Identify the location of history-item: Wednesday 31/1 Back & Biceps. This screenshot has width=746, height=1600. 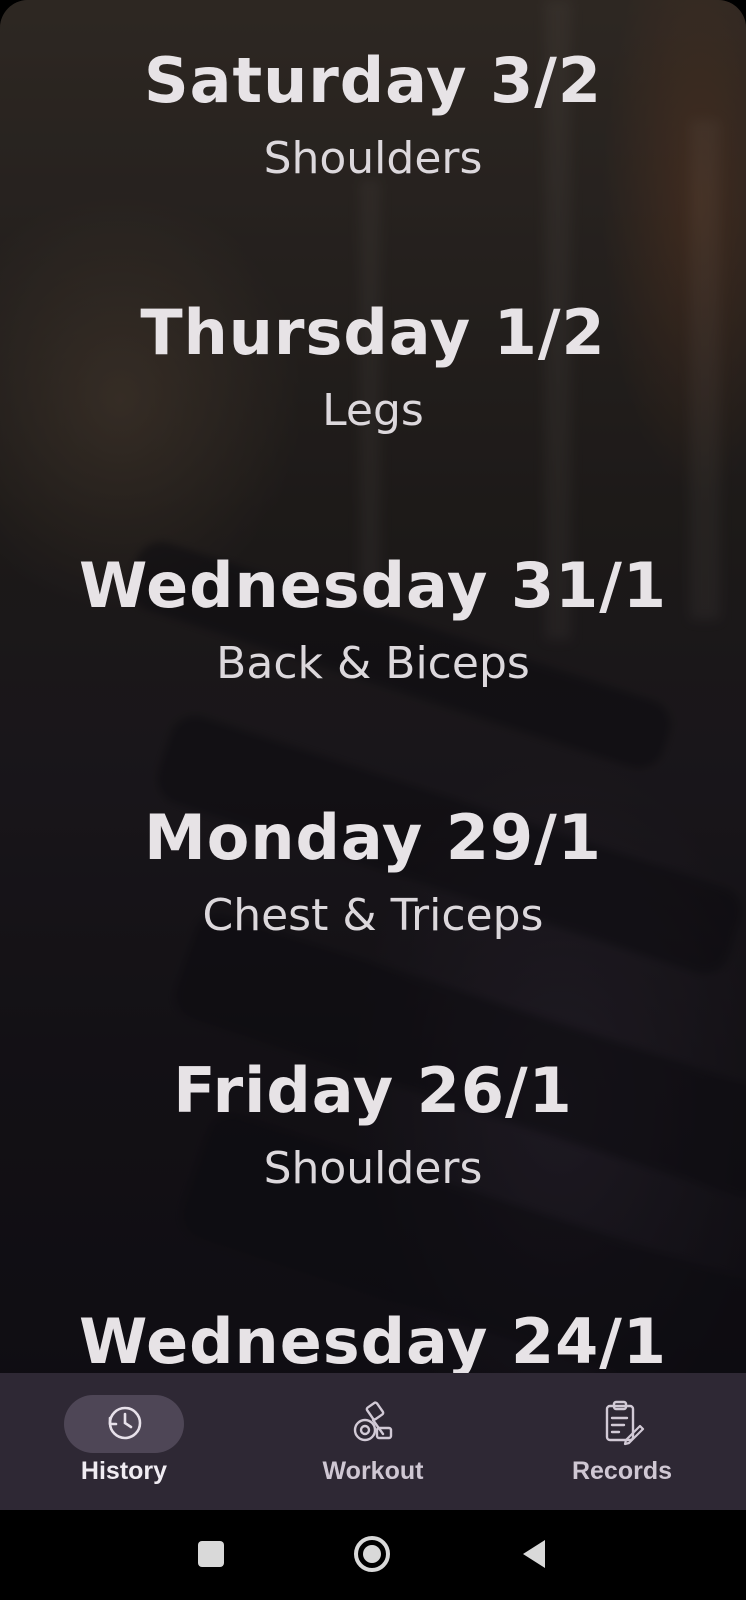
(373, 621).